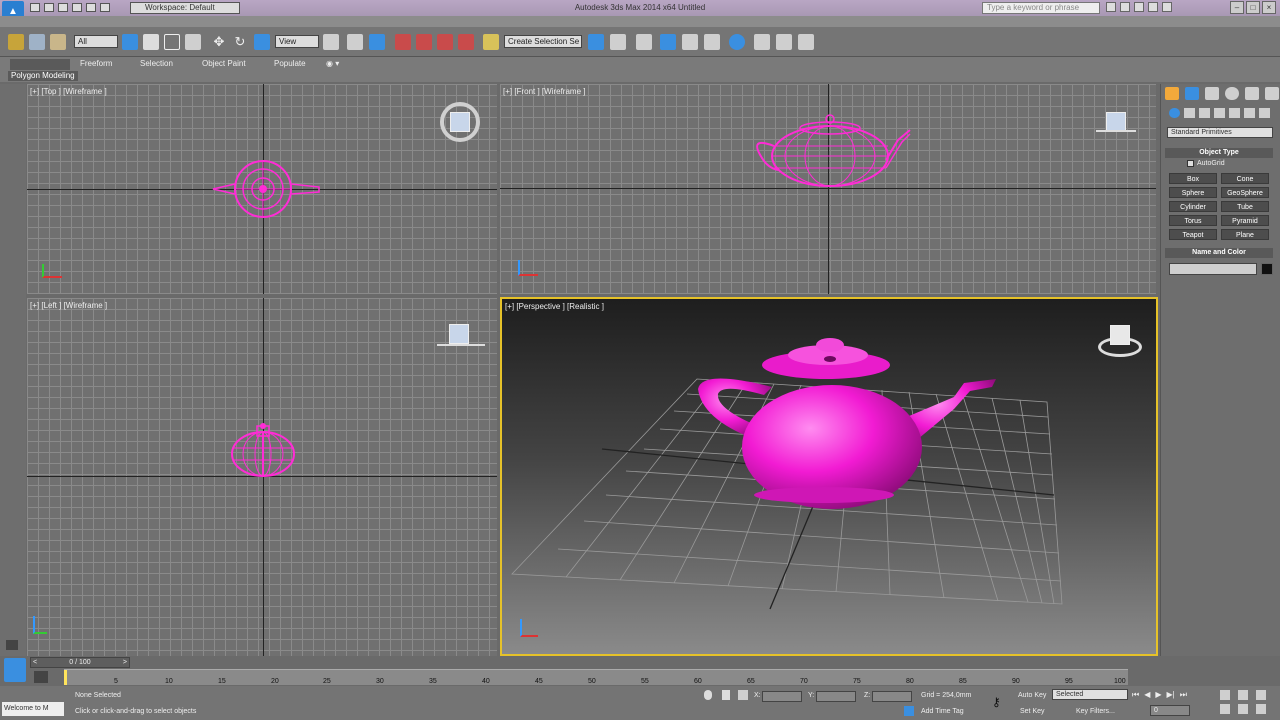 This screenshot has height=720, width=1280. I want to click on previous-frame-icon: ◀, so click(1147, 695).